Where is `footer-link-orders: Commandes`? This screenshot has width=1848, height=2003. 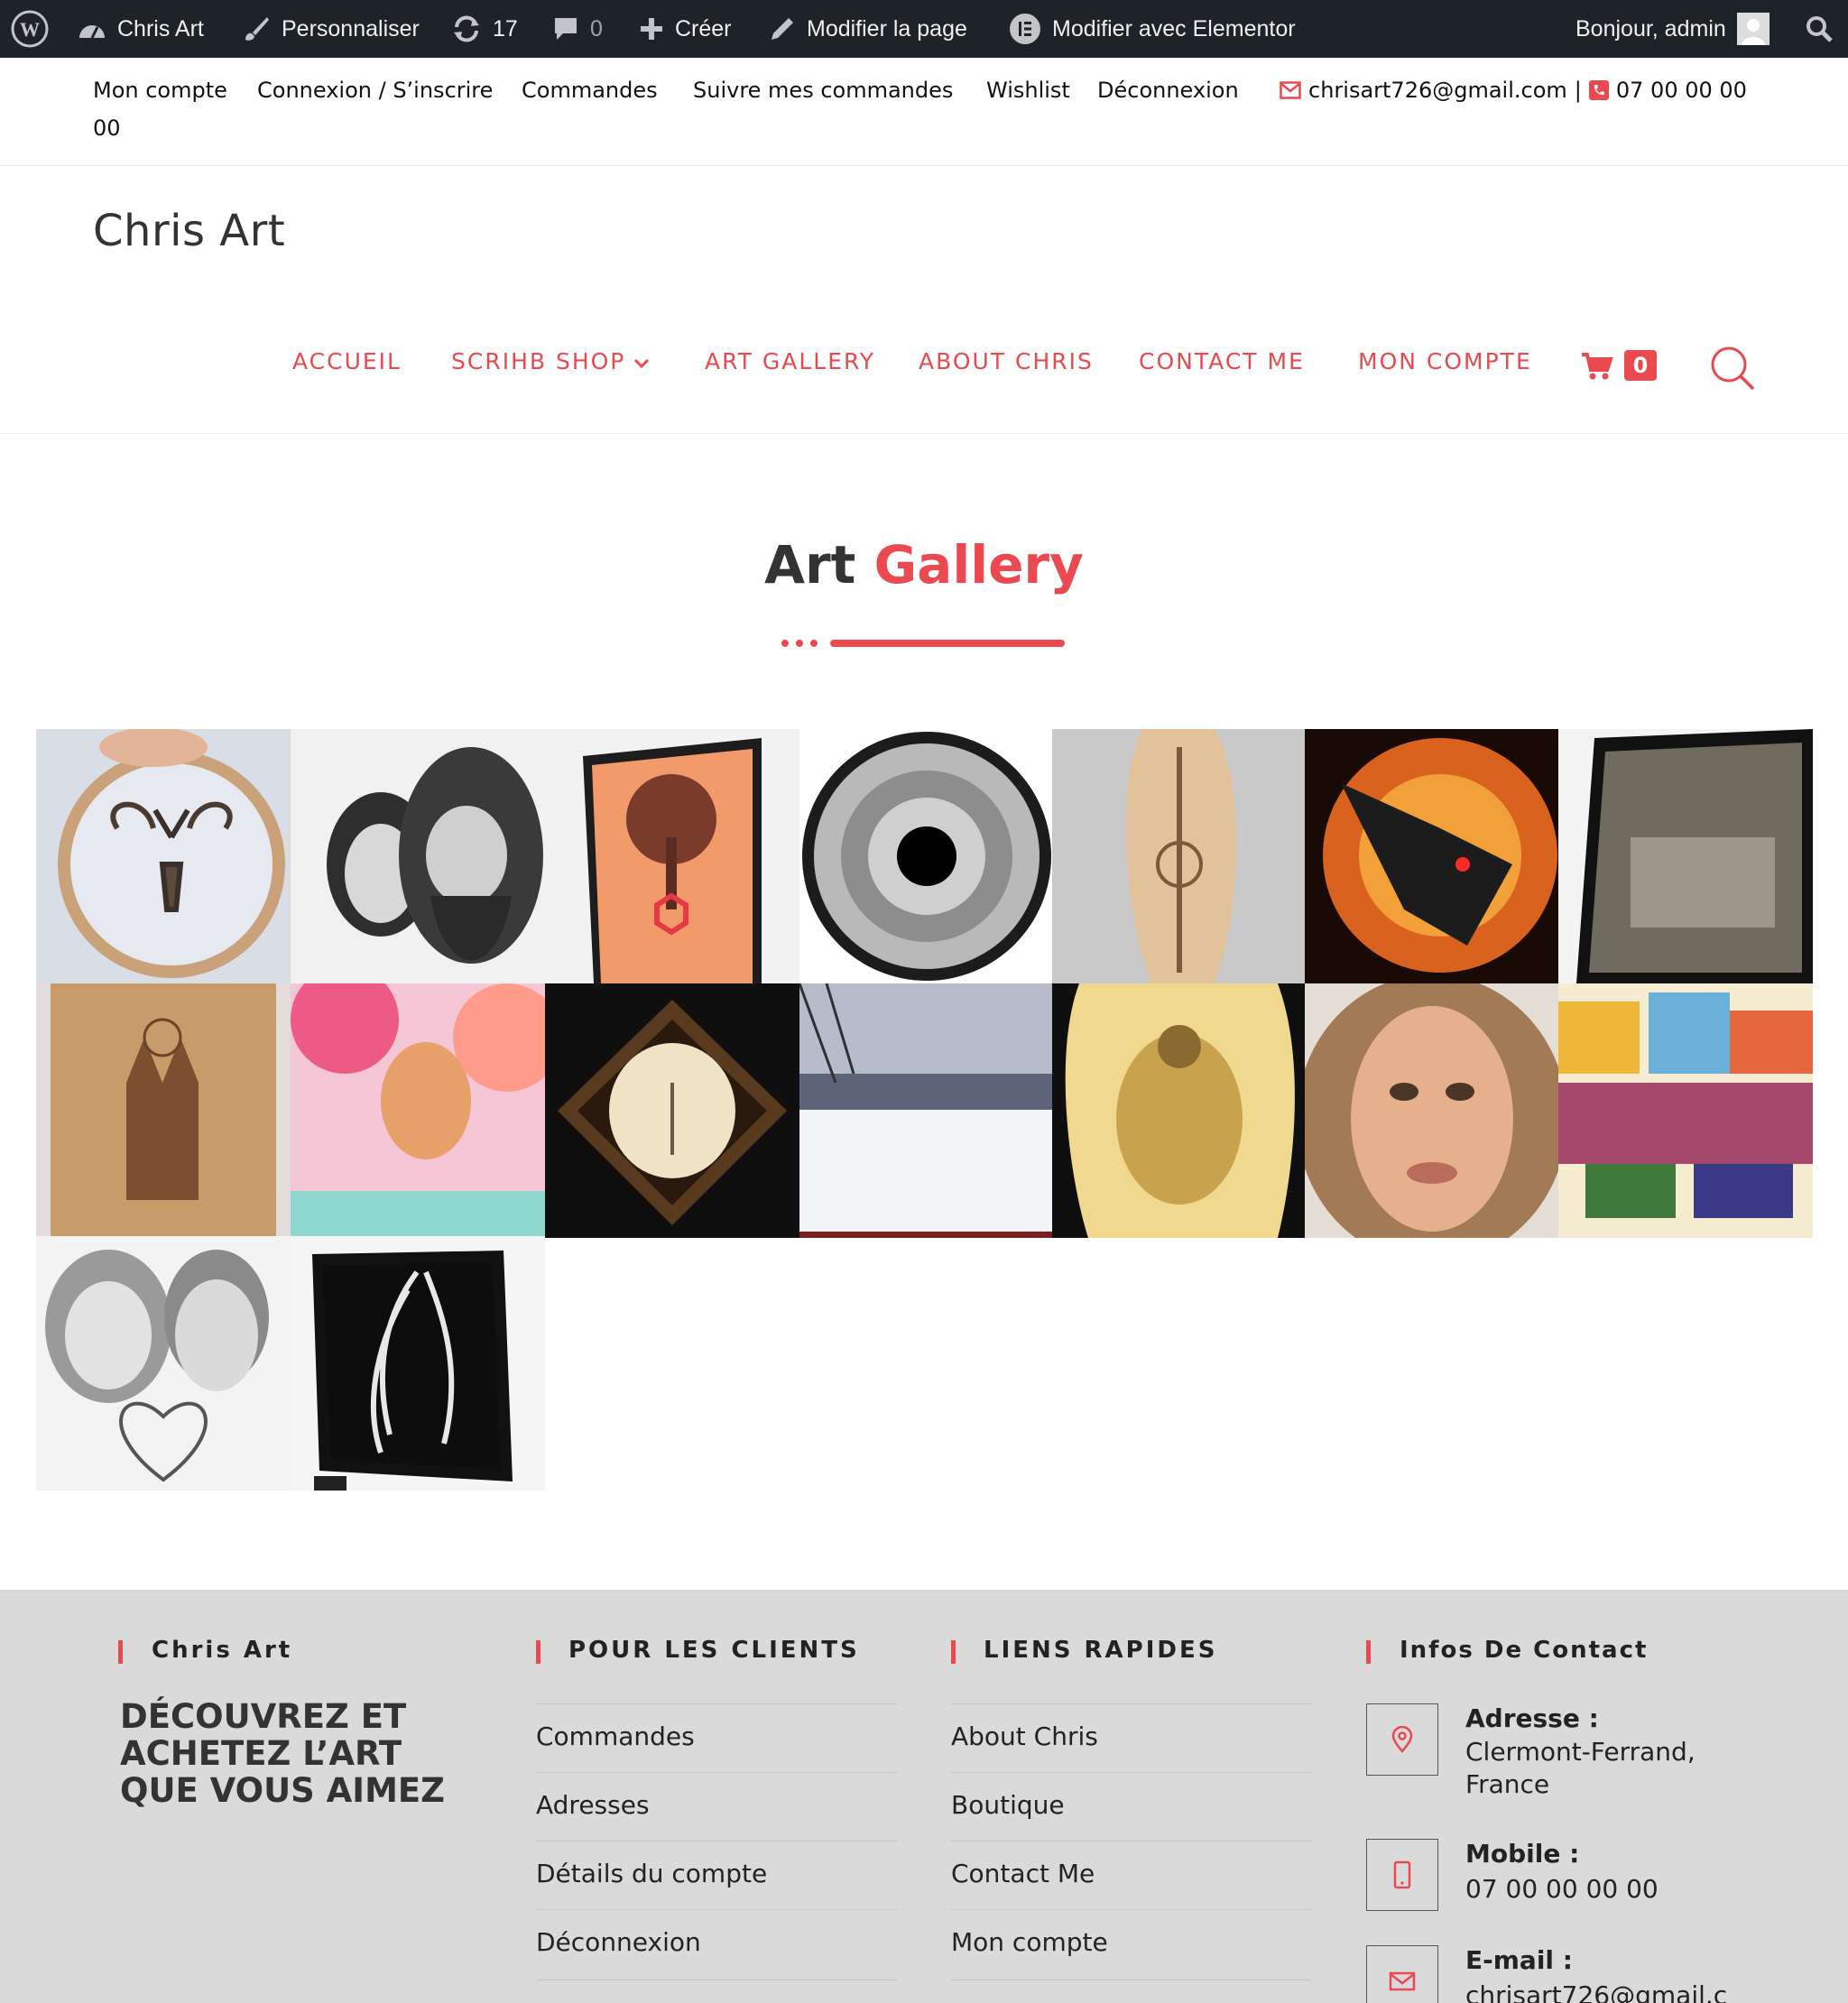 footer-link-orders: Commandes is located at coordinates (615, 1736).